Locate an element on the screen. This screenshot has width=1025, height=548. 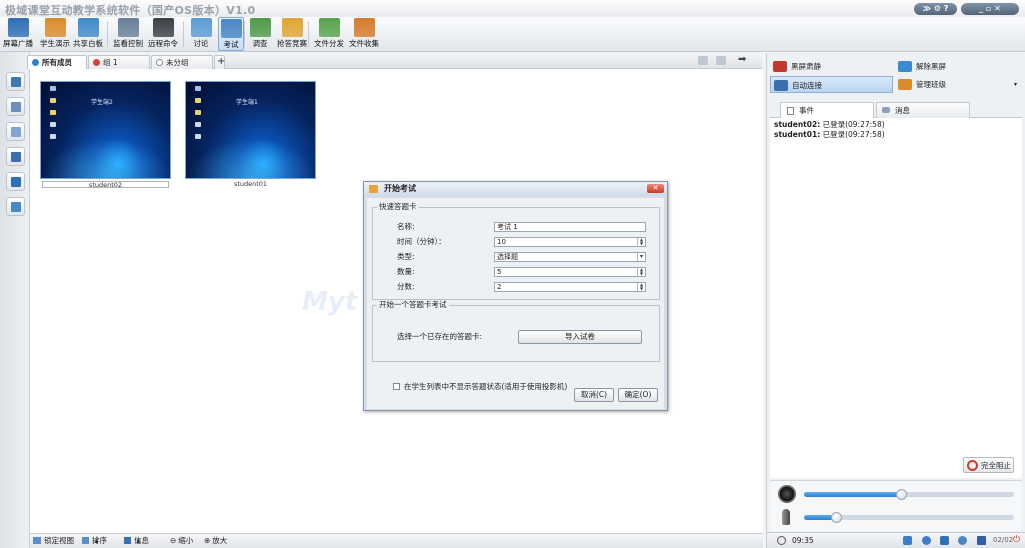
import-exam-button: 导入试卷 is located at coordinates (580, 337).